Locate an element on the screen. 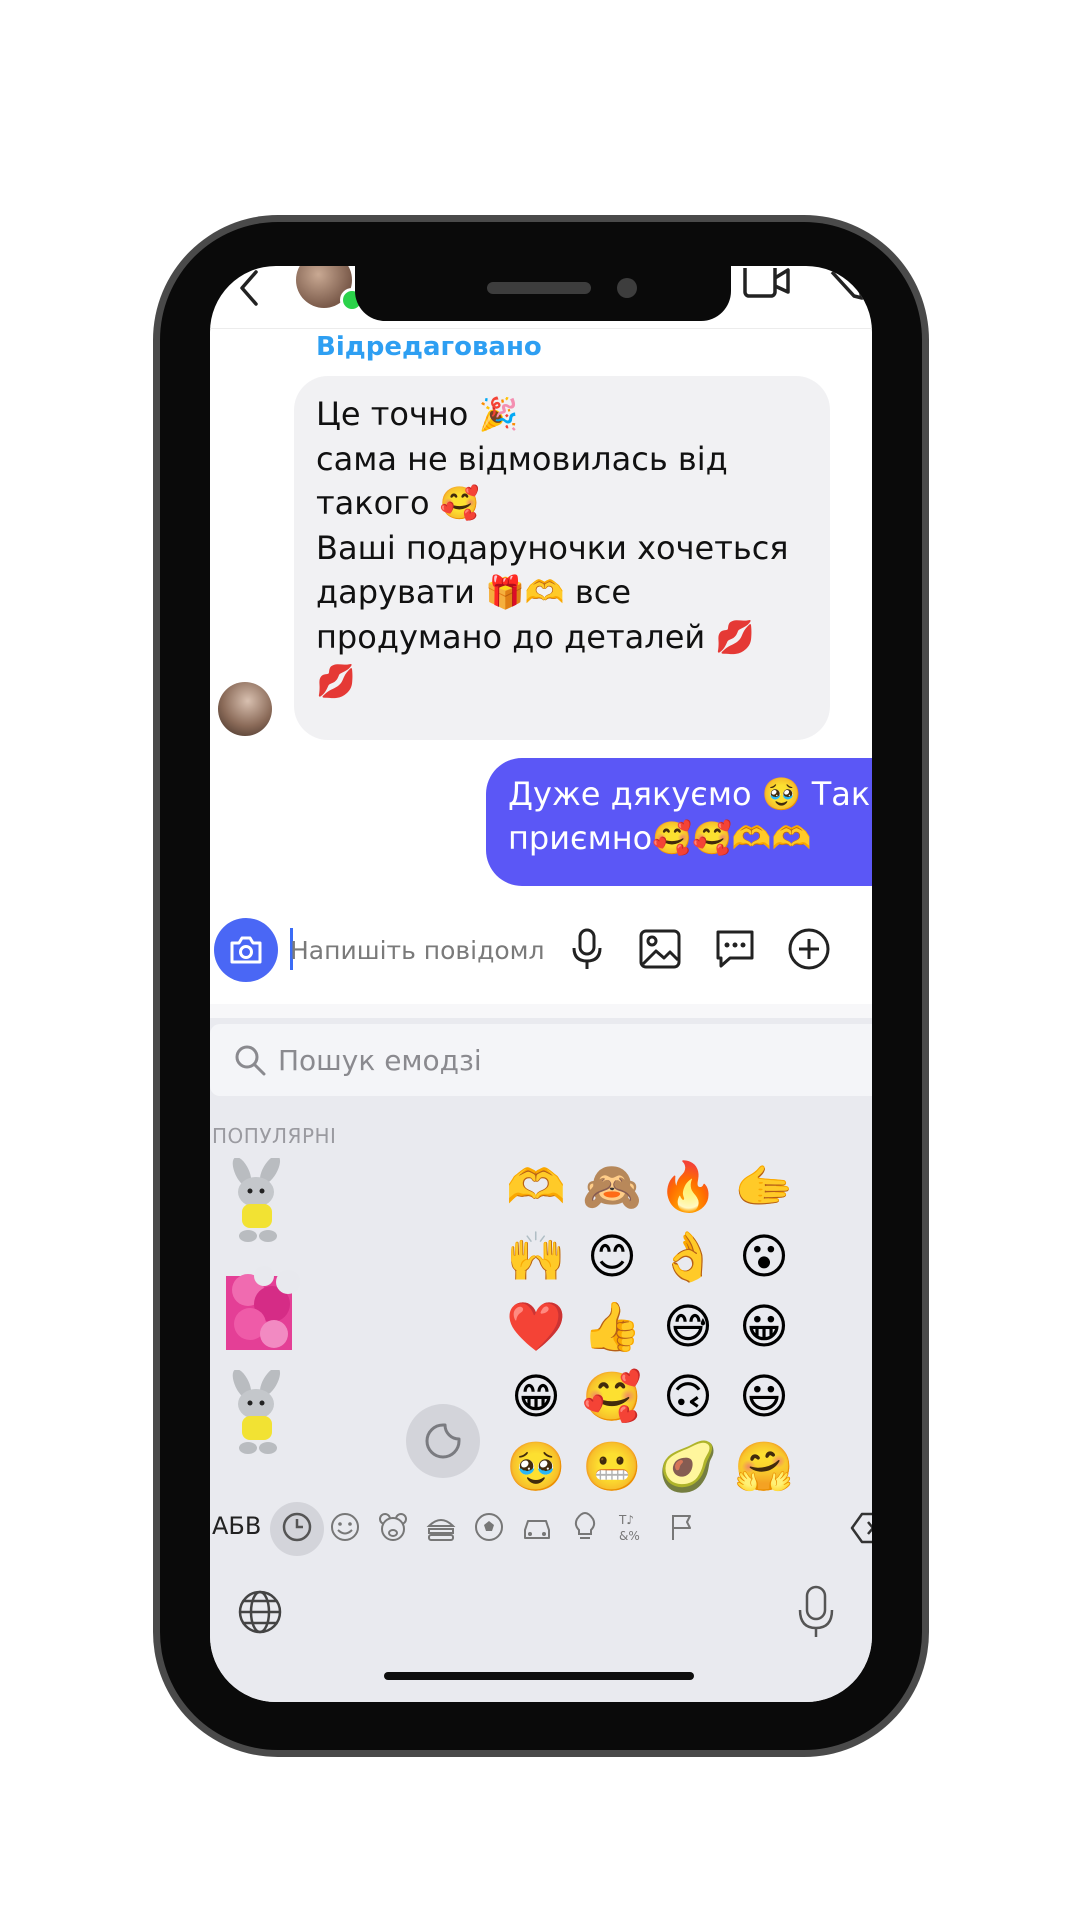 The width and height of the screenshot is (1080, 1920). emoji-key: 🤗 is located at coordinates (764, 1467).